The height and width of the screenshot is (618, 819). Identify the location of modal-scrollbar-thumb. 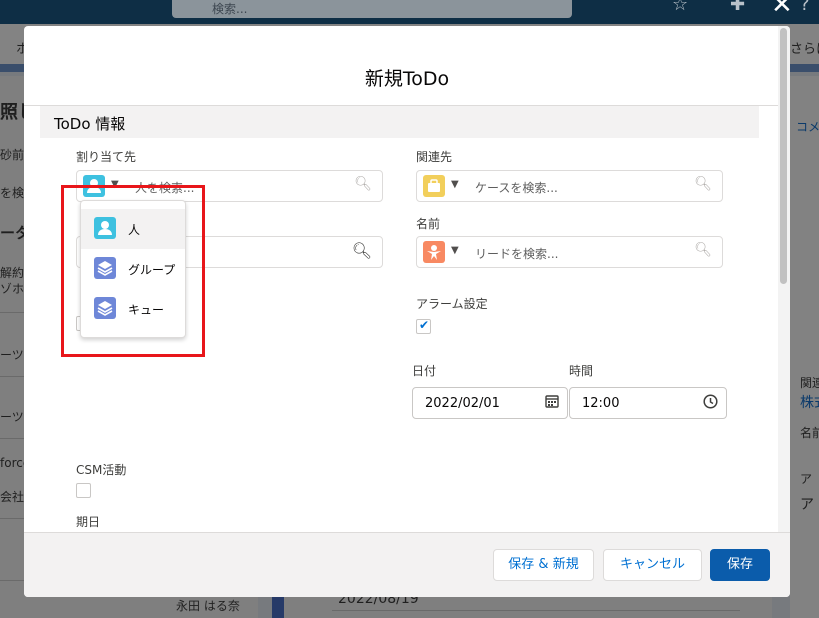
(783, 156).